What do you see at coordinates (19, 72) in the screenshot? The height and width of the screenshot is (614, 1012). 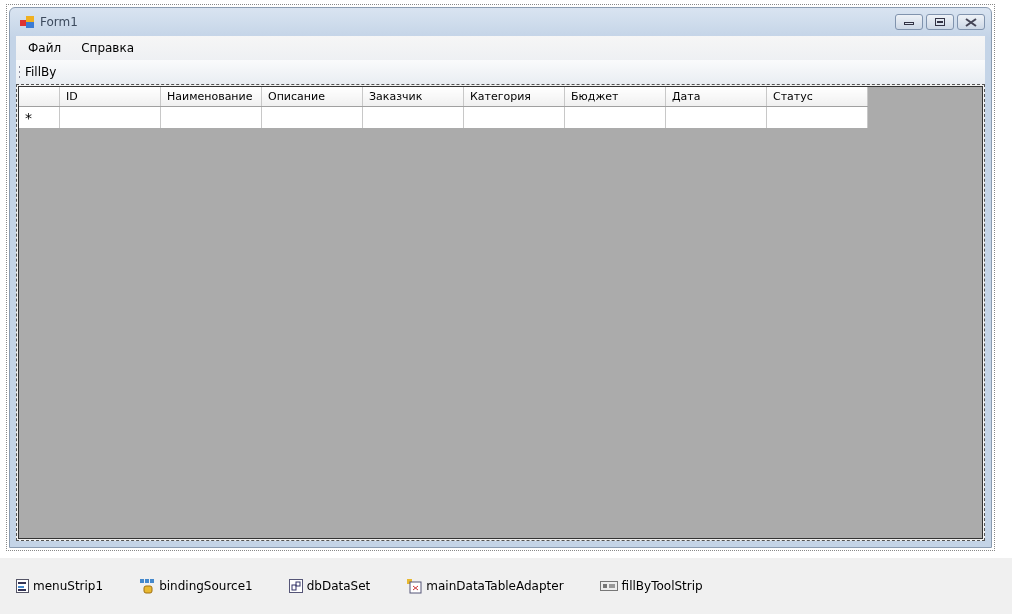 I see `toolstrip-grip-icon` at bounding box center [19, 72].